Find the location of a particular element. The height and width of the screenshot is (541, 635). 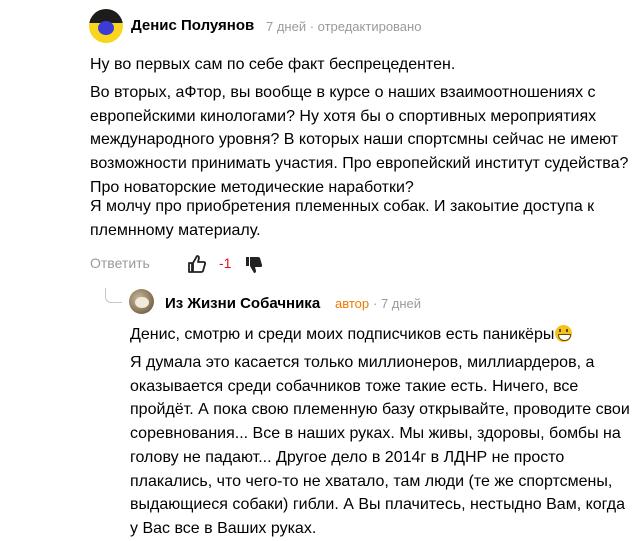

avatar is located at coordinates (106, 26).